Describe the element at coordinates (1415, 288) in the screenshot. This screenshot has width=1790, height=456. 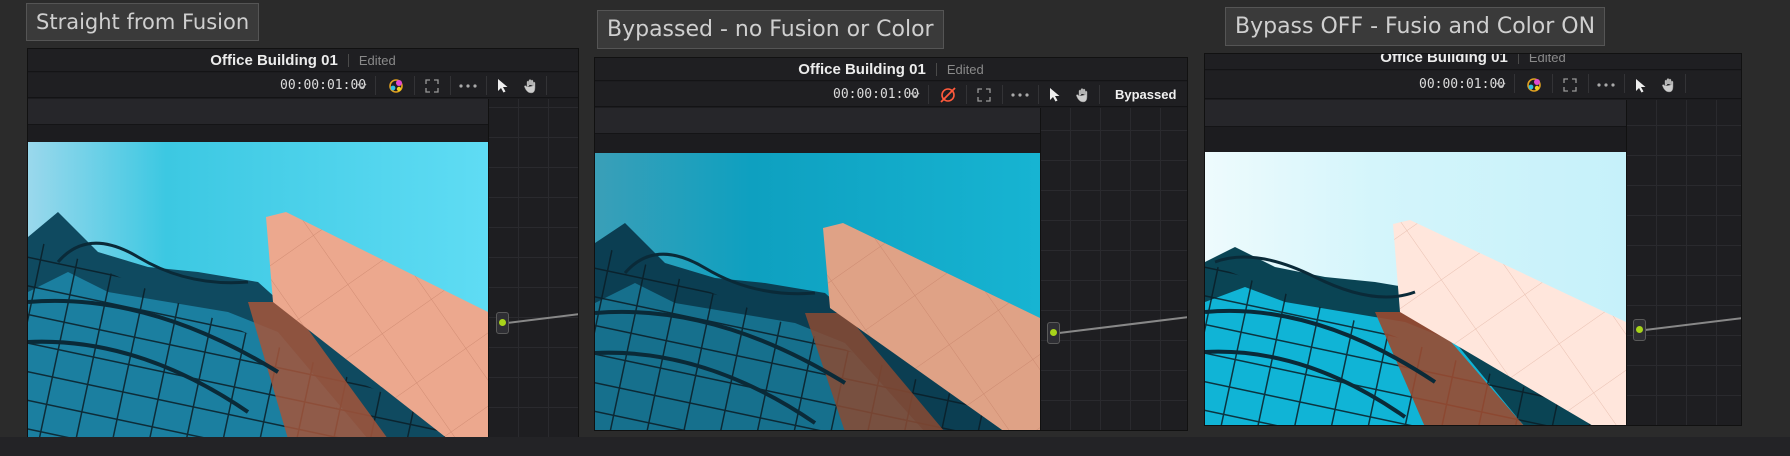
I see `viewer-image` at that location.